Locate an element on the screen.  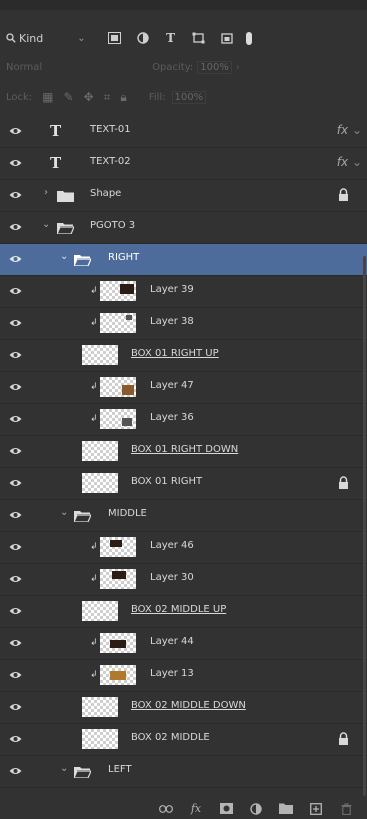
group-name: LEFT is located at coordinates (120, 769).